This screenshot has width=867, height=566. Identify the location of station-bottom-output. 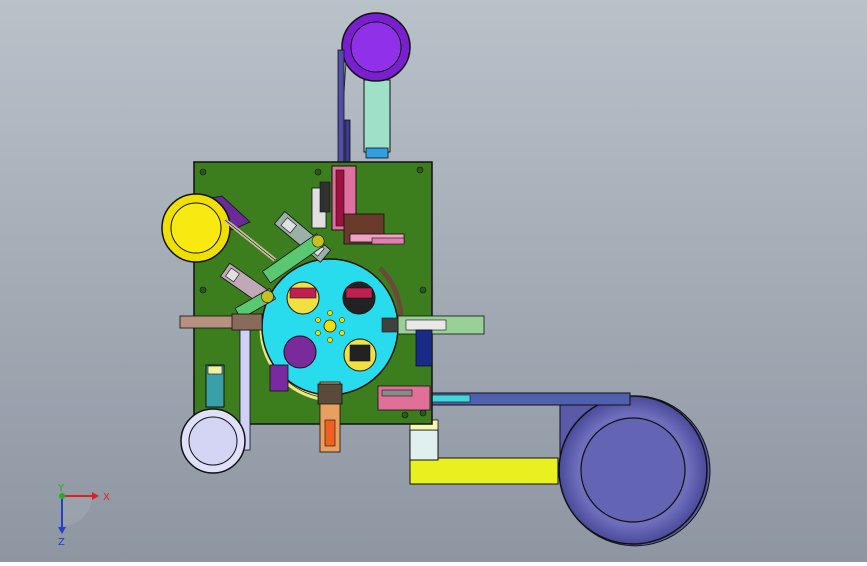
(330, 417).